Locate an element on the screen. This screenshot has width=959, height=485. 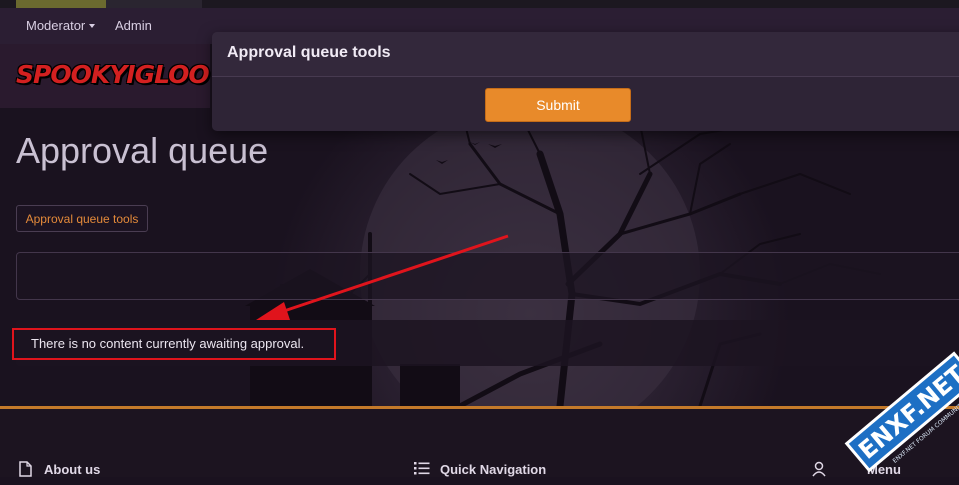
file-icon is located at coordinates (25, 469).